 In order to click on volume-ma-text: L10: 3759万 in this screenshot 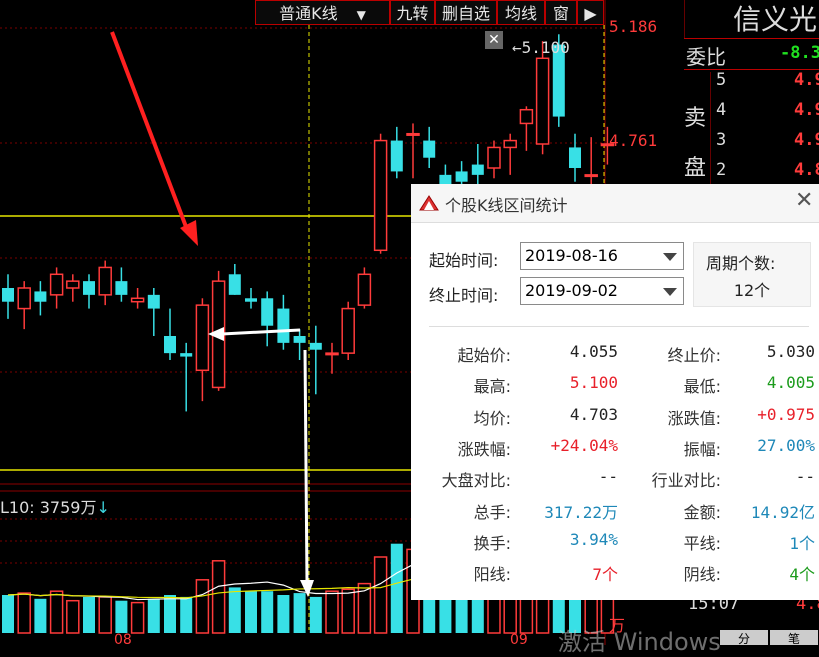, I will do `click(48, 507)`.